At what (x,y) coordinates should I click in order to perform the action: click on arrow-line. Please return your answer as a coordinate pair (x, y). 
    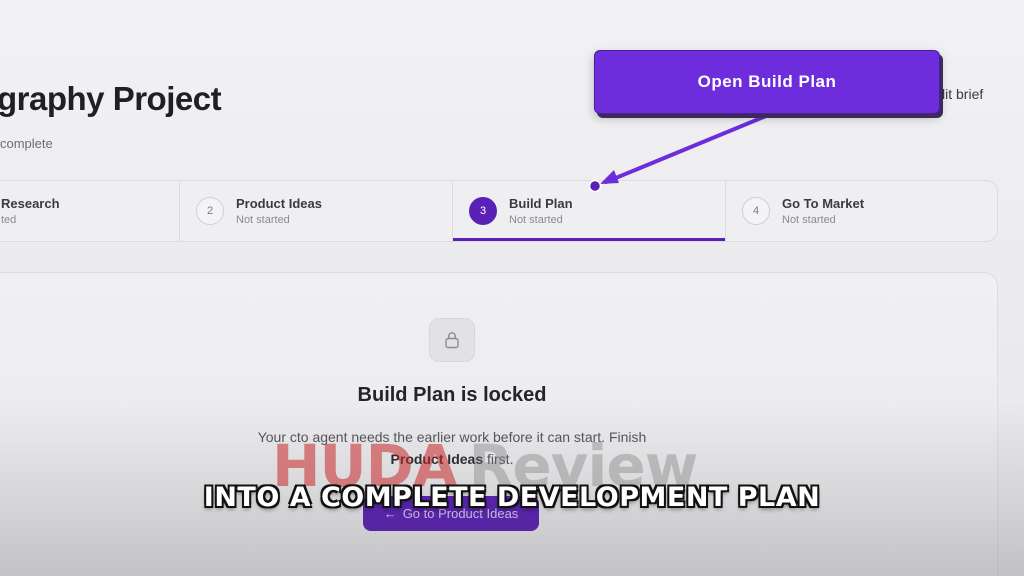
    Looking at the image, I should click on (686, 149).